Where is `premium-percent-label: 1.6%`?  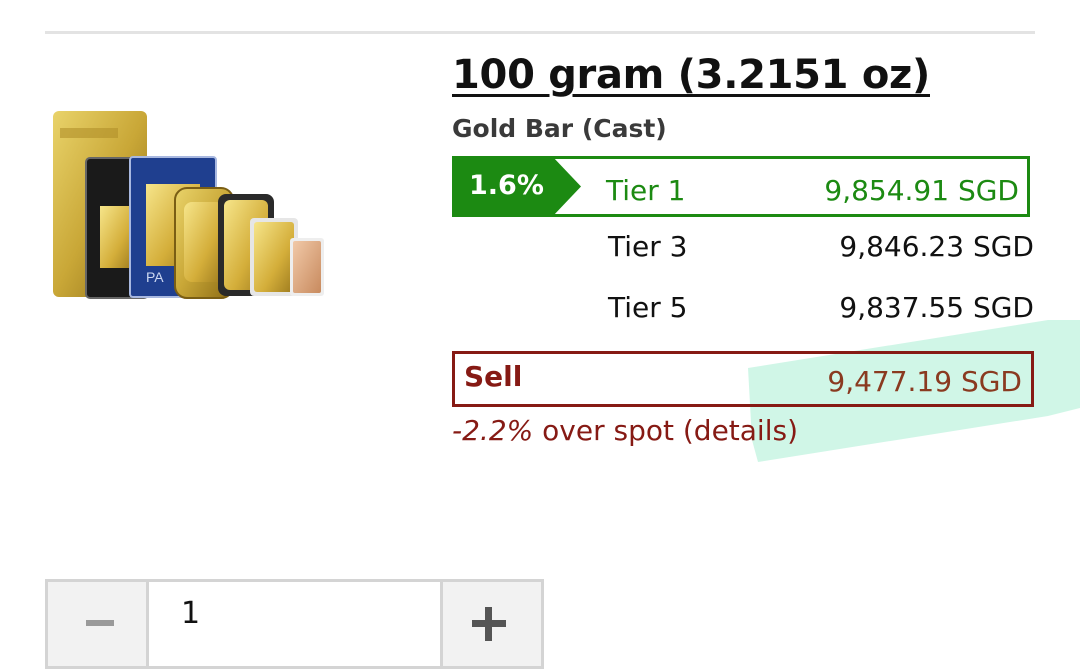 premium-percent-label: 1.6% is located at coordinates (506, 185).